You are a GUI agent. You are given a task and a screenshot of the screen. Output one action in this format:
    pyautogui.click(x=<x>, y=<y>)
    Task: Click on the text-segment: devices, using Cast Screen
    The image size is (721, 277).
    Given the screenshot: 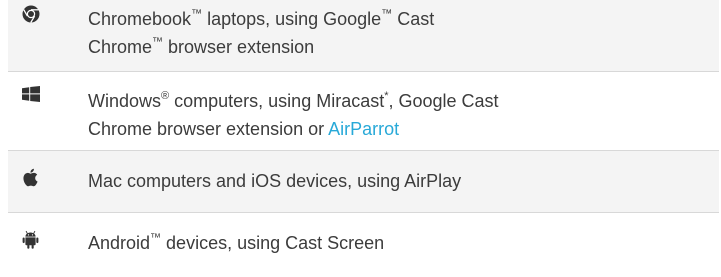 What is the action you would take?
    pyautogui.click(x=273, y=243)
    